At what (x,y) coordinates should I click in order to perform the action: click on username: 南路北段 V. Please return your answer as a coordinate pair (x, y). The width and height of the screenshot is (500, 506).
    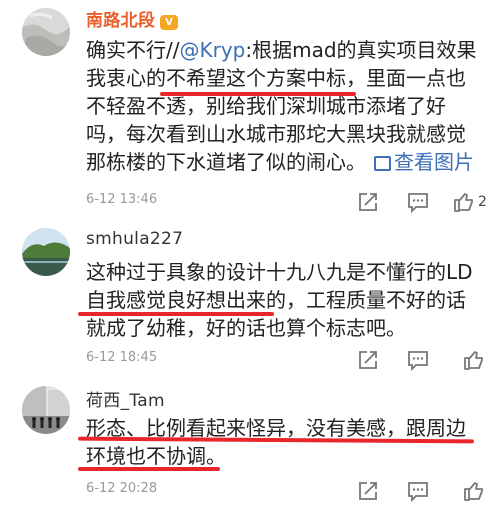
    Looking at the image, I should click on (132, 18).